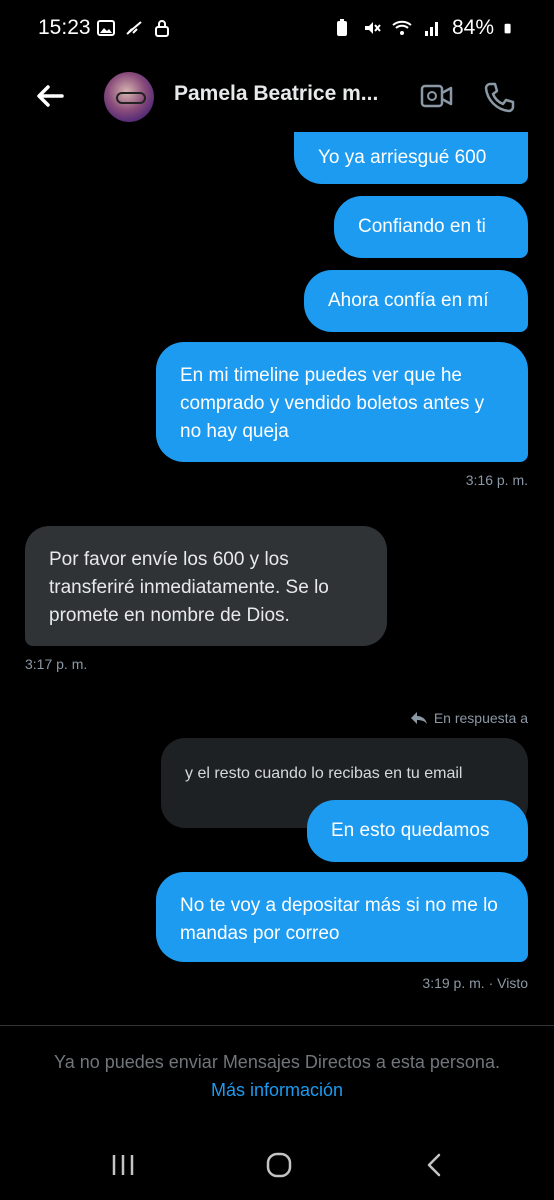 Image resolution: width=554 pixels, height=1200 pixels. I want to click on message-bubble-outgoing: Ahora confía en mí, so click(416, 301).